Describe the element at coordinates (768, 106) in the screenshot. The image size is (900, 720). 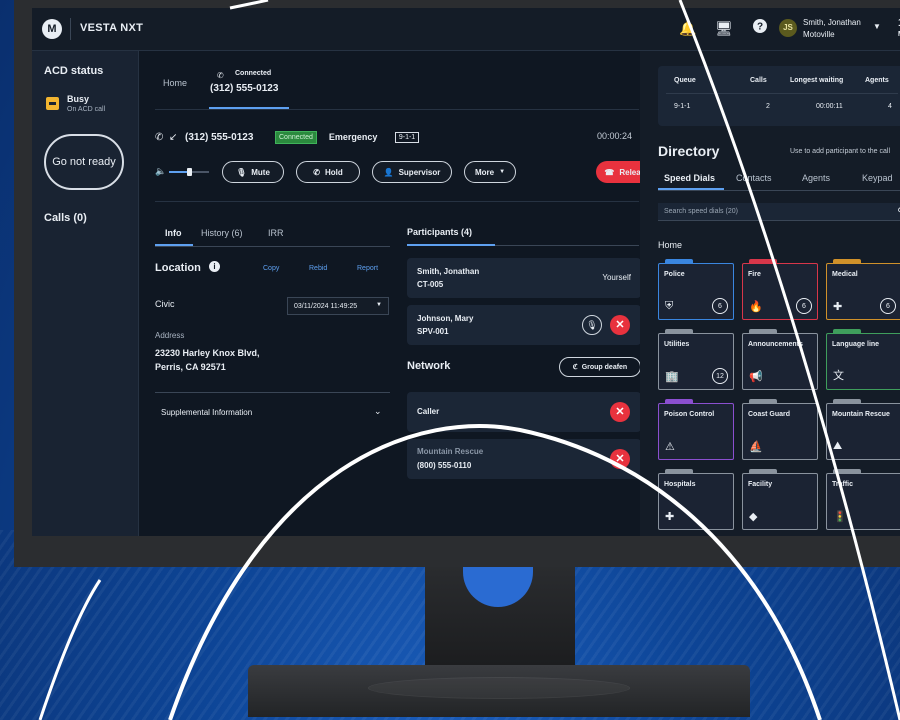
I see `calls-cell: 2` at that location.